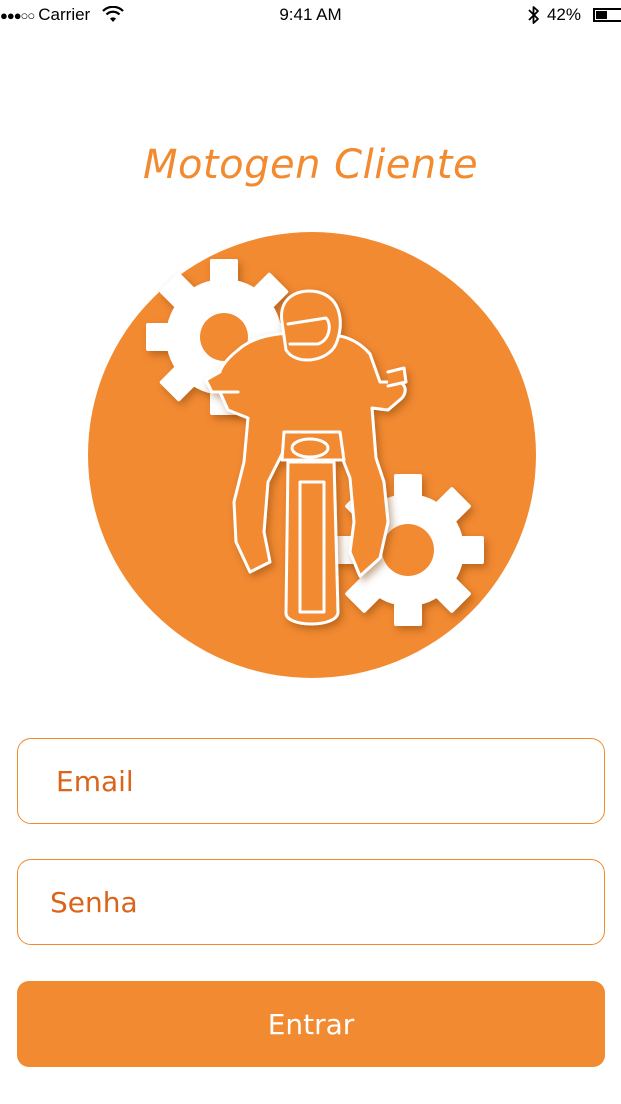  Describe the element at coordinates (310, 17) in the screenshot. I see `status-bar: ●●●○○ Carrier 9:41 AM 42%` at that location.